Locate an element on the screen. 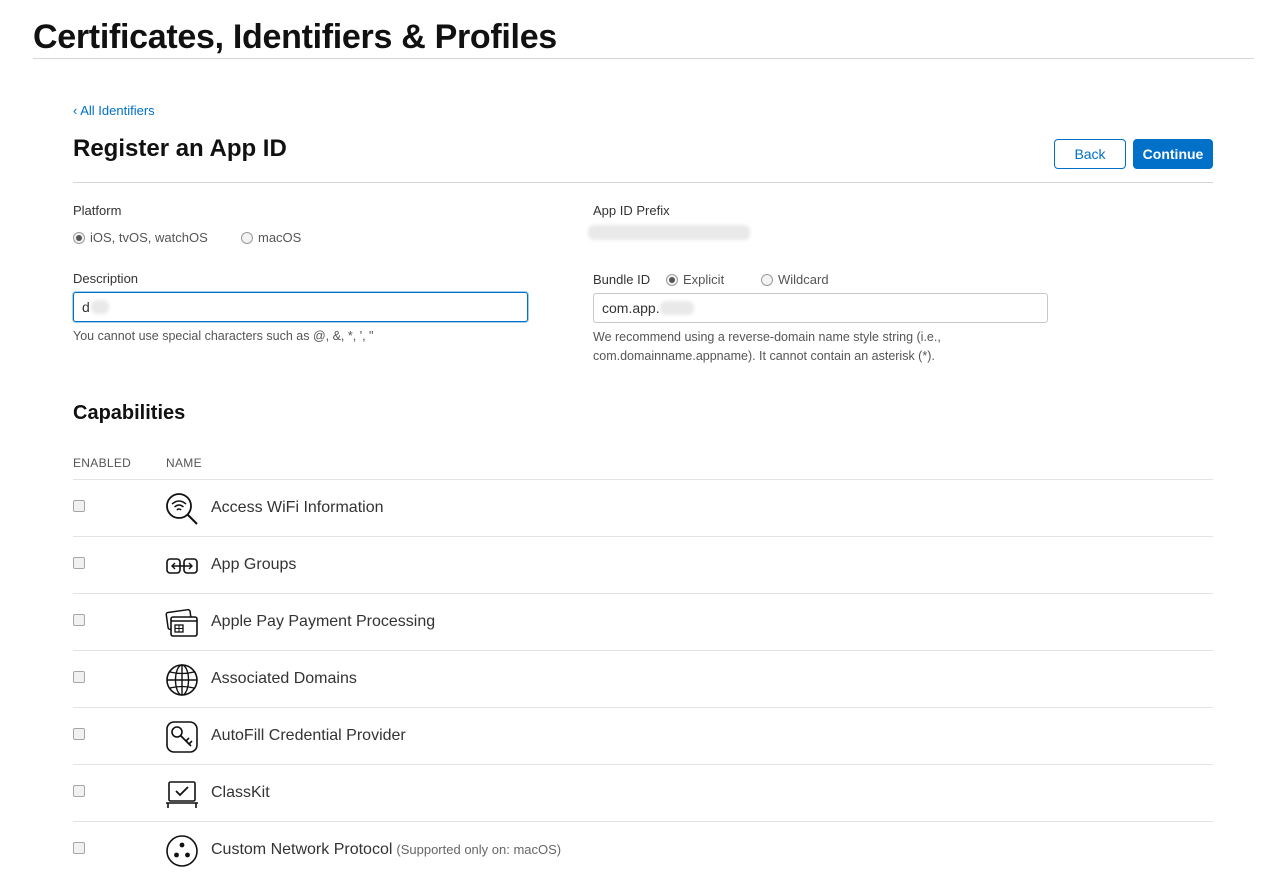  description-value: d is located at coordinates (86, 307).